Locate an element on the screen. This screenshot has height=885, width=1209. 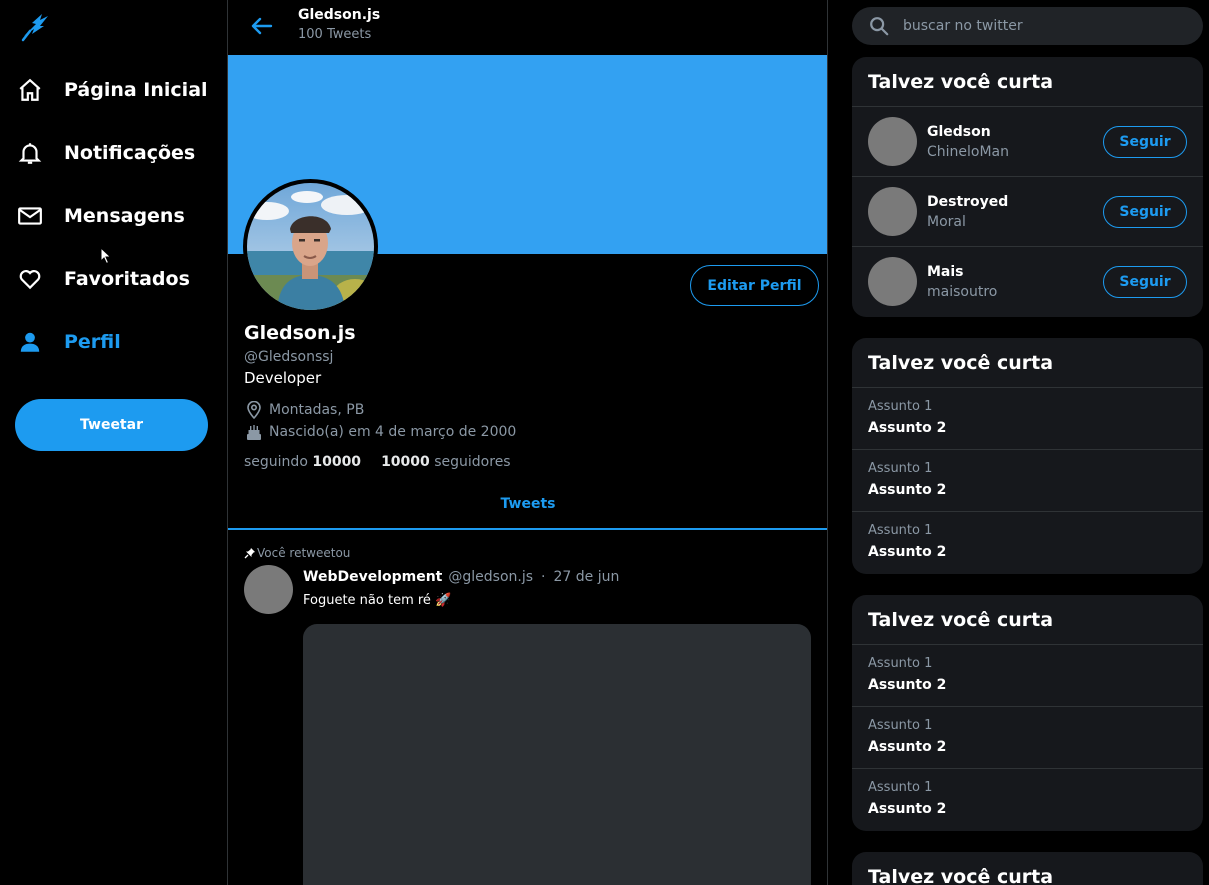
mail-icon is located at coordinates (30, 216).